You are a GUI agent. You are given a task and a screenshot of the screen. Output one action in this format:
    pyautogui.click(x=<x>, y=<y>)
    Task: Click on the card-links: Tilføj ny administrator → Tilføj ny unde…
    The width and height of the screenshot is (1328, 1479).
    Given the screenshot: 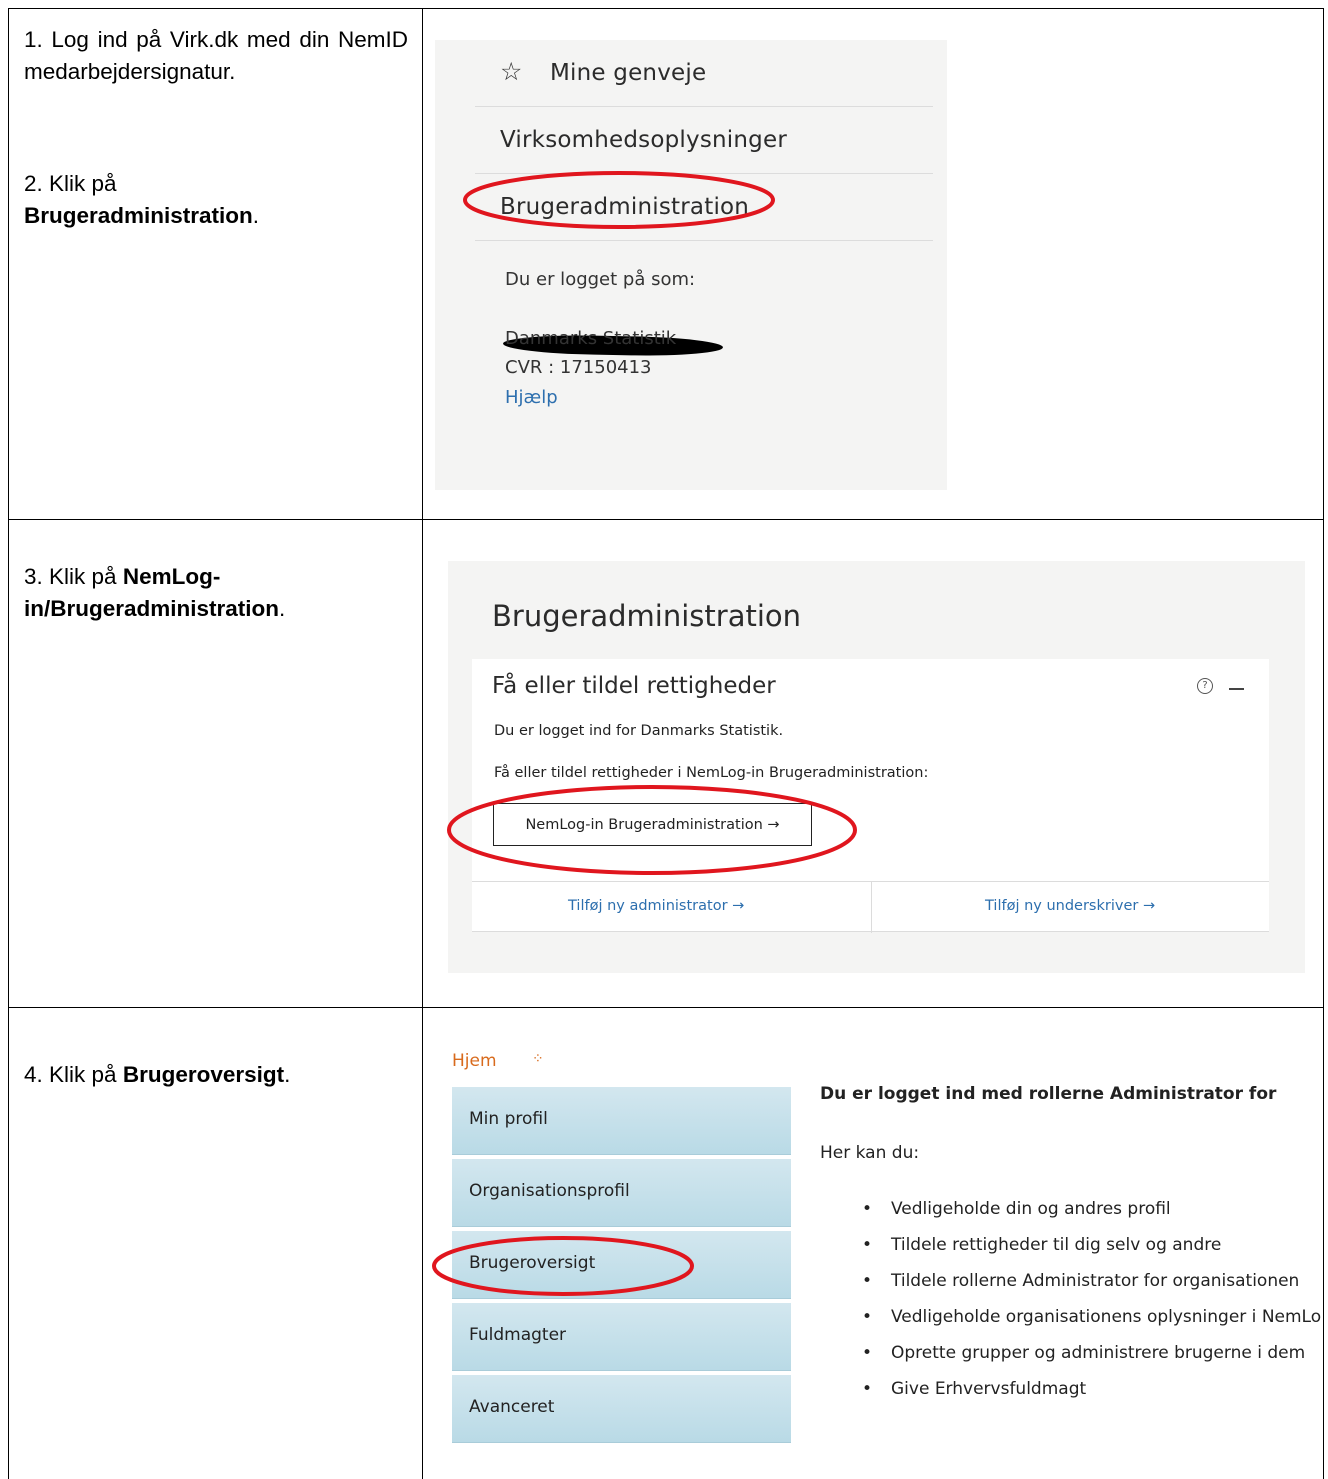 What is the action you would take?
    pyautogui.click(x=870, y=907)
    